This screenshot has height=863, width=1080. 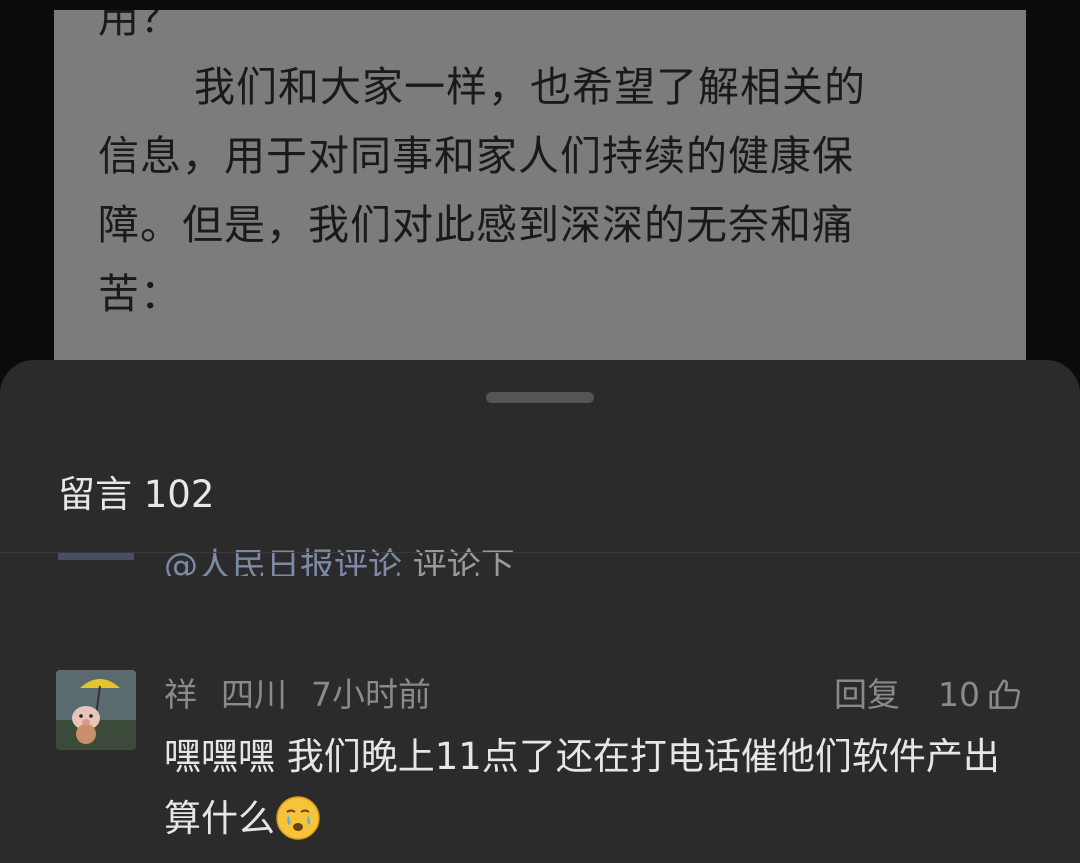 What do you see at coordinates (476, 225) in the screenshot?
I see `article-line: 障。但是，我们对此感到深深的无奈和痛` at bounding box center [476, 225].